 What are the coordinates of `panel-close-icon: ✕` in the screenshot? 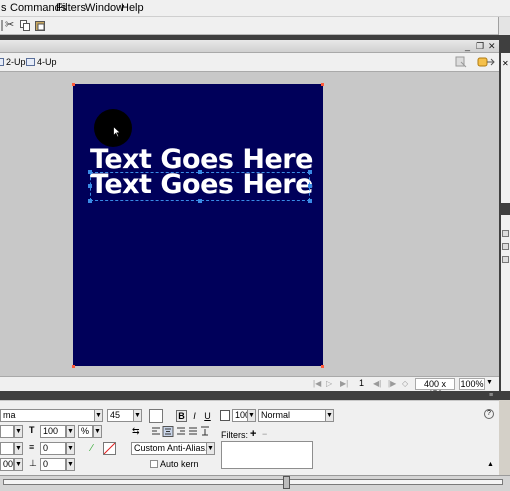 It's located at (505, 63).